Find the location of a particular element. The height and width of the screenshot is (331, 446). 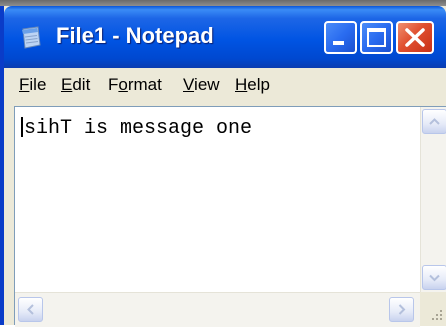

chevron-left-icon is located at coordinates (30, 309).